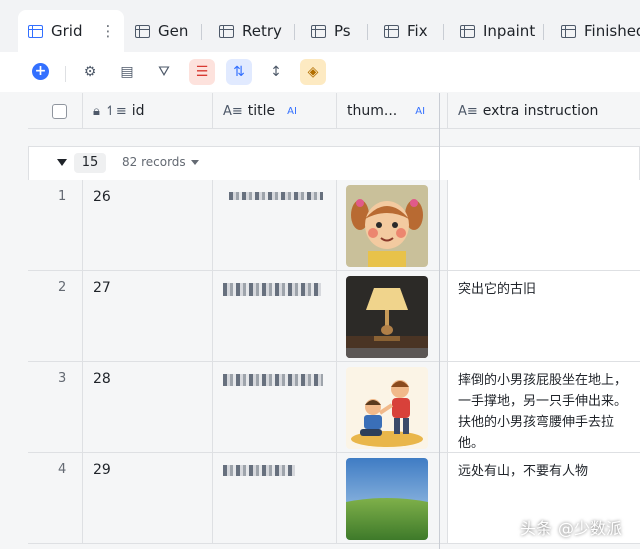 The height and width of the screenshot is (549, 640). I want to click on view-tab-bar: Grid ⋮ Gen Retry Ps Fix Inpaint Finished, so click(320, 26).